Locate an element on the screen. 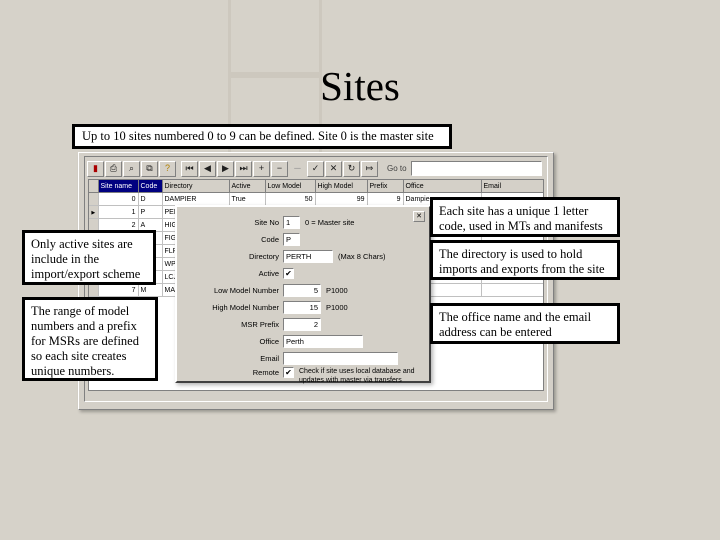  cell-email is located at coordinates (512, 290).